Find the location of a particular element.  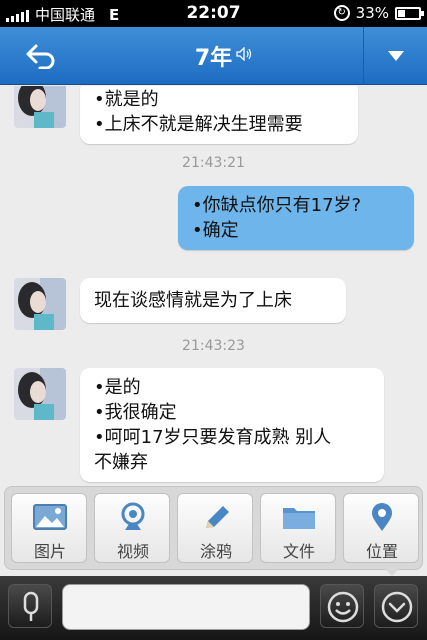

location-button: 位置 is located at coordinates (381, 528).